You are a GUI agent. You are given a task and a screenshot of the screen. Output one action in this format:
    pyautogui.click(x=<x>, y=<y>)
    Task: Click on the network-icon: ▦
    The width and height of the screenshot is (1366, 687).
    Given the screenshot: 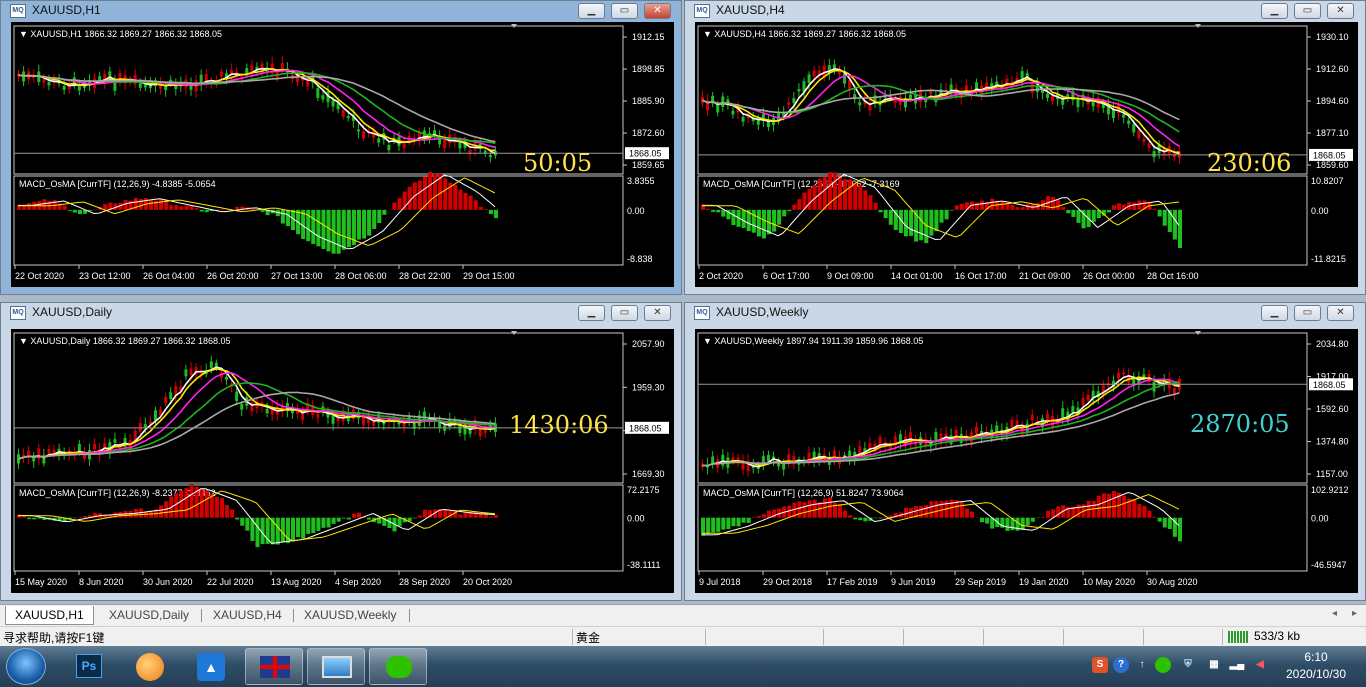 What is the action you would take?
    pyautogui.click(x=1214, y=665)
    